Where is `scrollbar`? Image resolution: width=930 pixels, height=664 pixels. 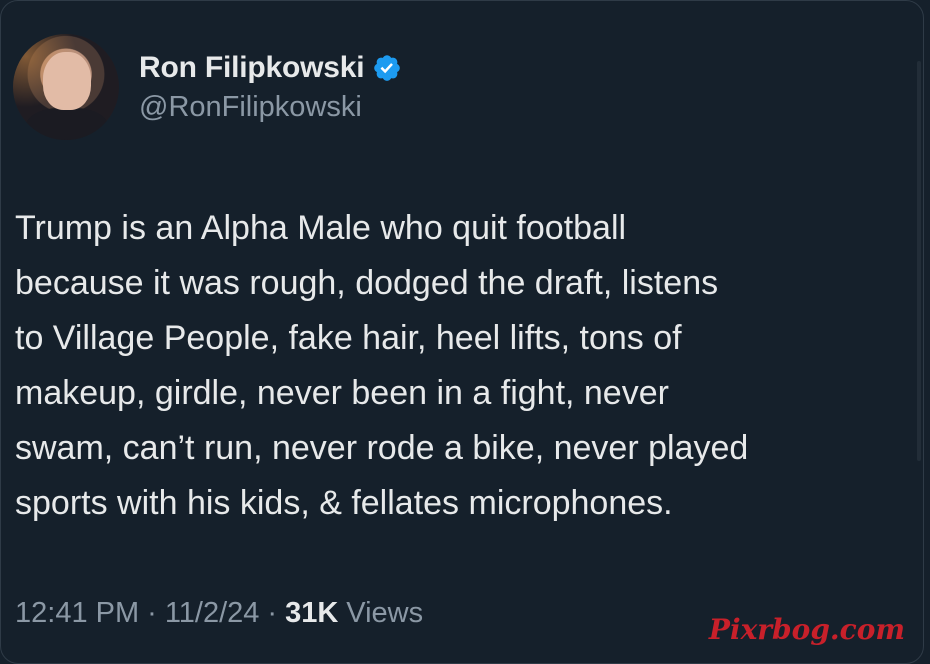 scrollbar is located at coordinates (919, 261).